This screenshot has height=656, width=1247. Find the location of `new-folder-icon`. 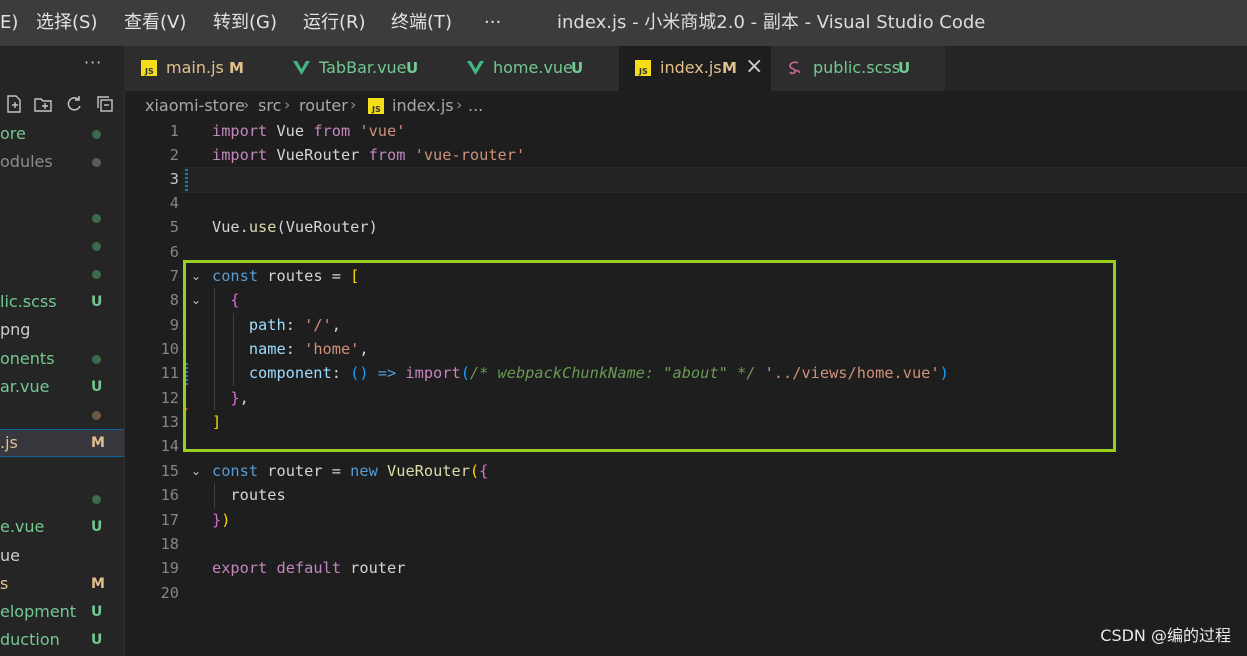

new-folder-icon is located at coordinates (43, 104).